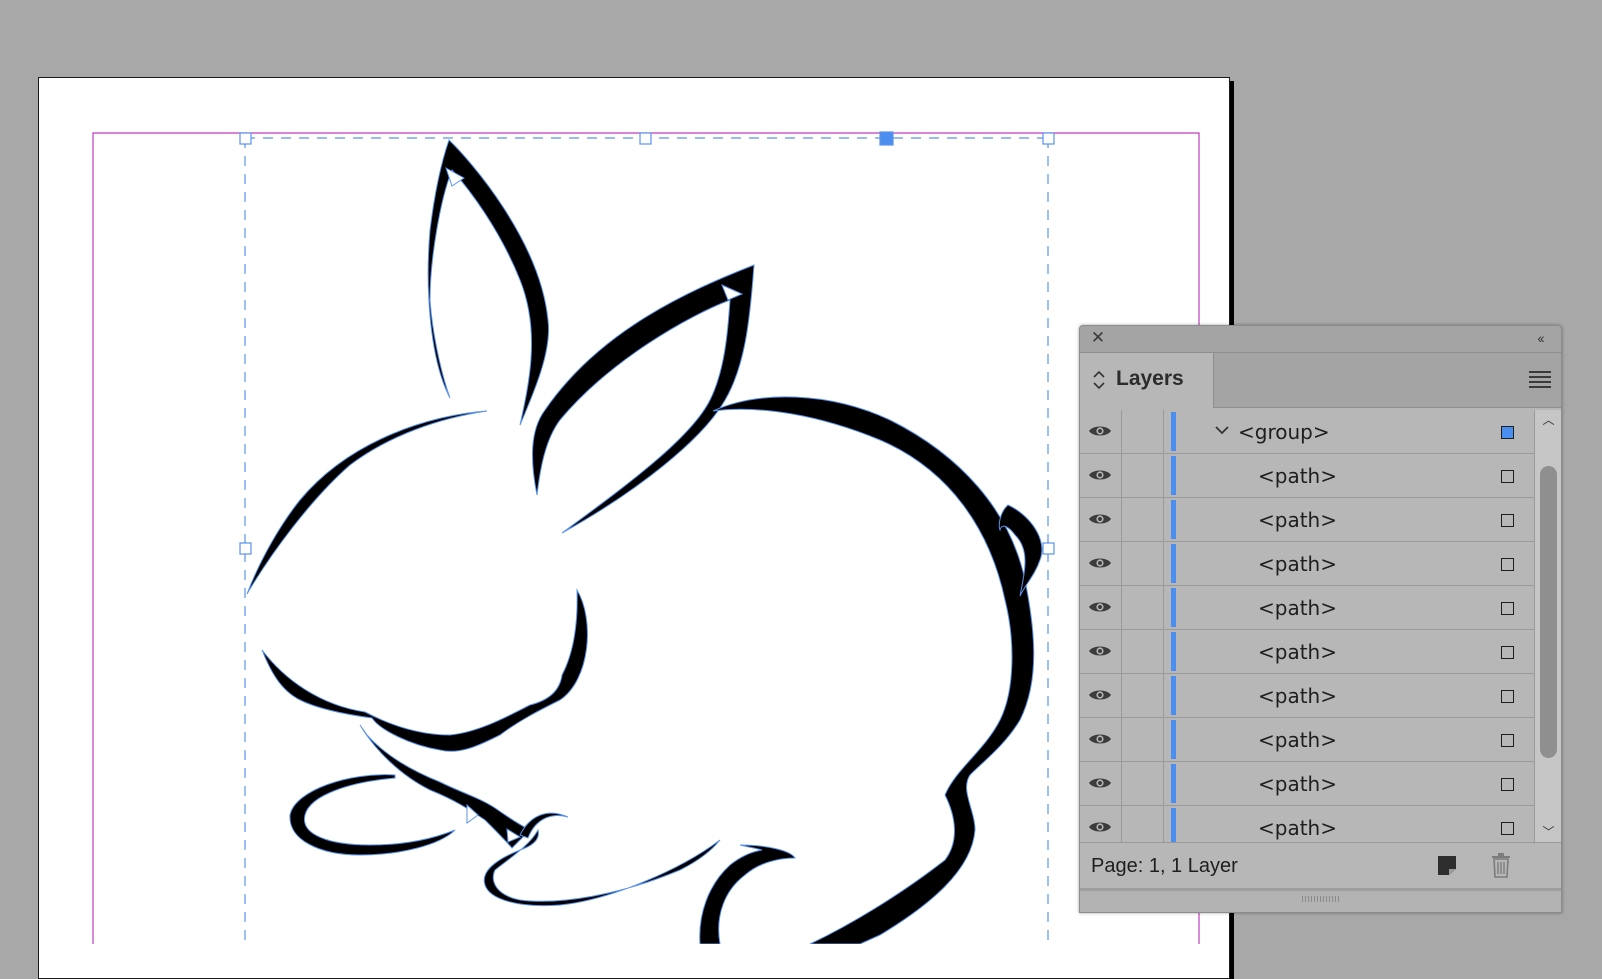 The width and height of the screenshot is (1602, 979). Describe the element at coordinates (602, 867) in the screenshot. I see `belly-path` at that location.